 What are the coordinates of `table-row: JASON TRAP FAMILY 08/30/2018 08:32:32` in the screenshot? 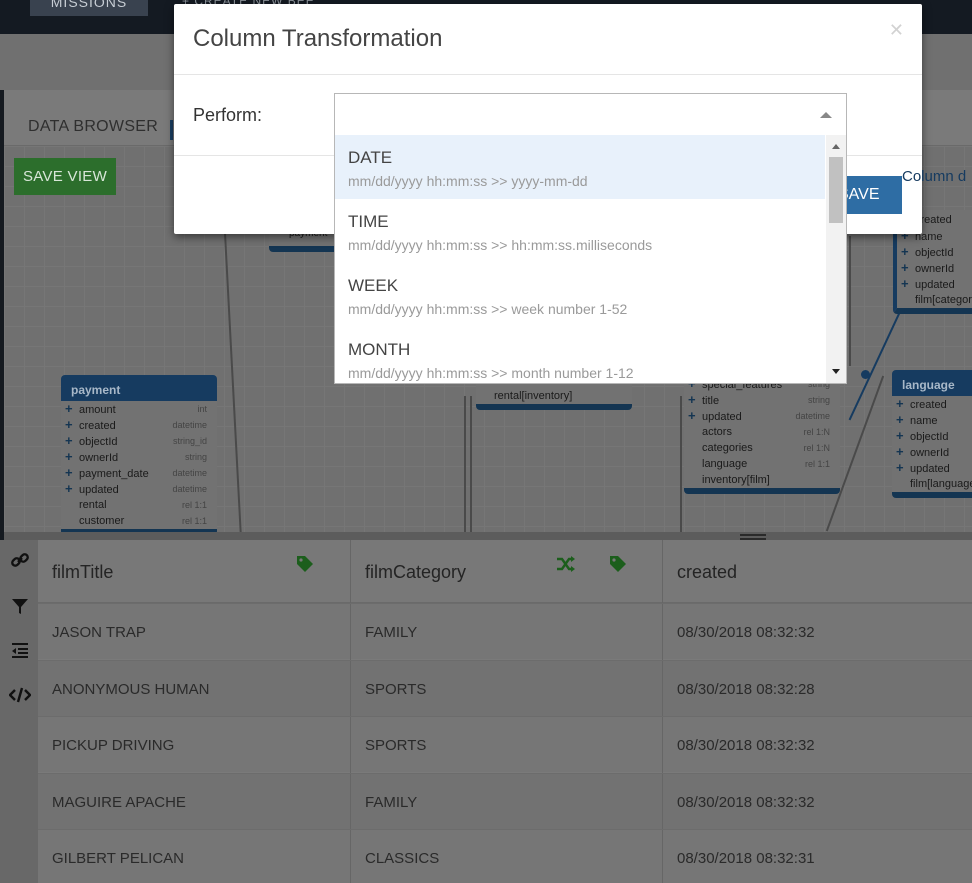 It's located at (505, 631).